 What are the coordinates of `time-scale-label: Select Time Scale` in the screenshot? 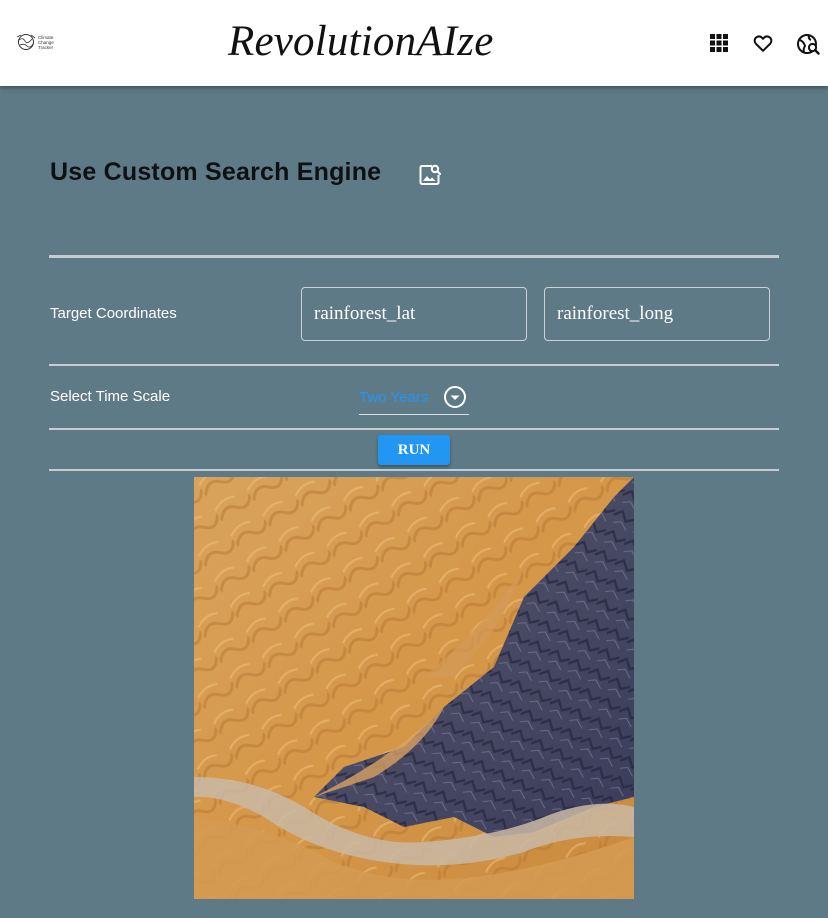 It's located at (110, 396).